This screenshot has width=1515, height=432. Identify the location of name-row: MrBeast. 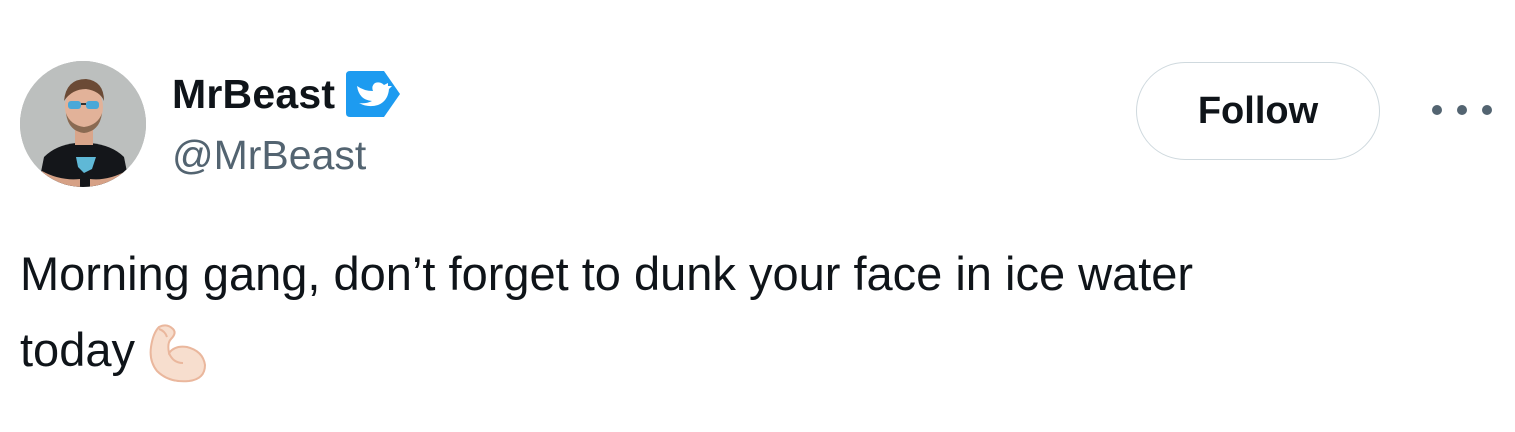
(287, 94).